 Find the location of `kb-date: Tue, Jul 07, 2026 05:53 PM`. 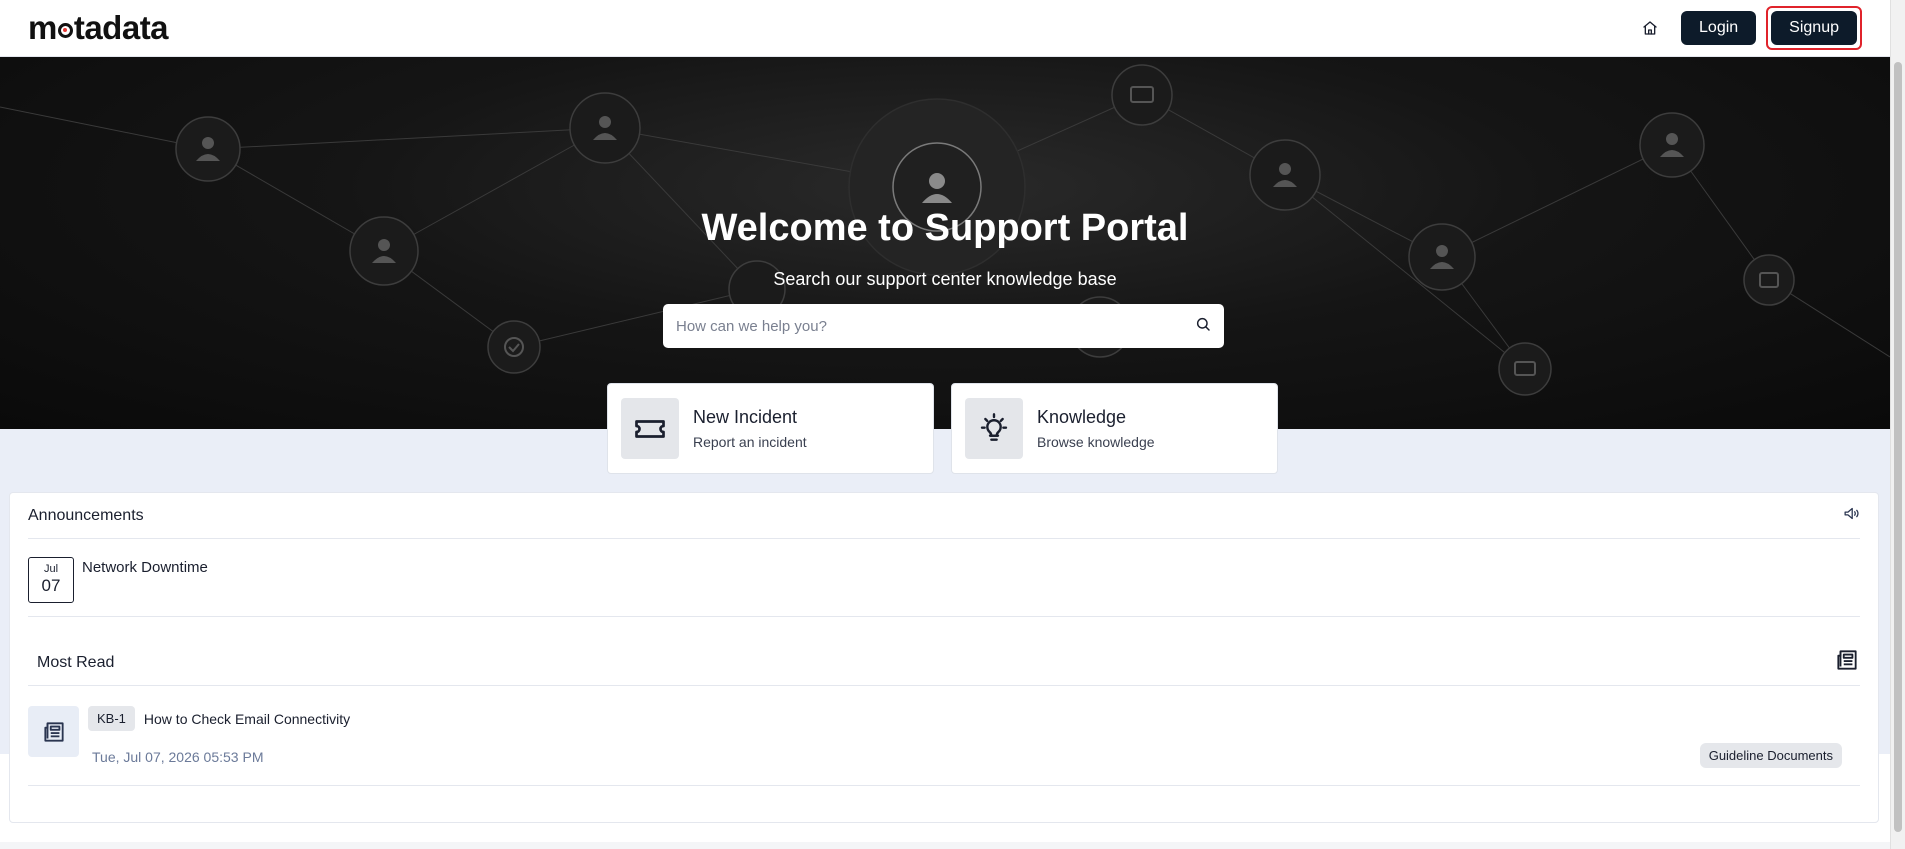

kb-date: Tue, Jul 07, 2026 05:53 PM is located at coordinates (178, 757).